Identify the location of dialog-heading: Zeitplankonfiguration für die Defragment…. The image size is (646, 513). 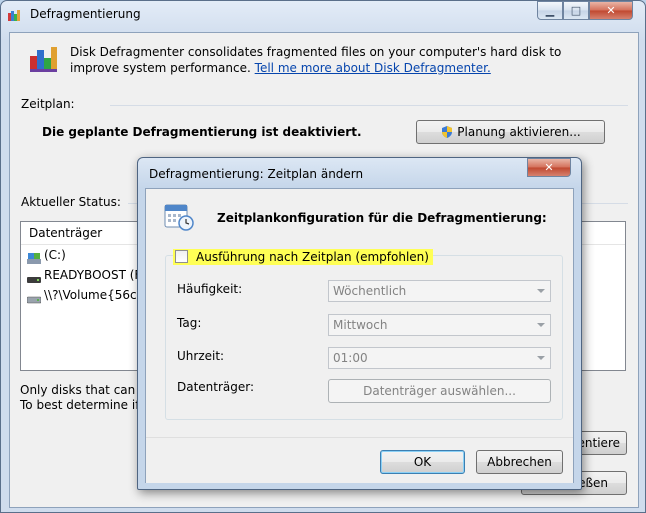
(382, 218).